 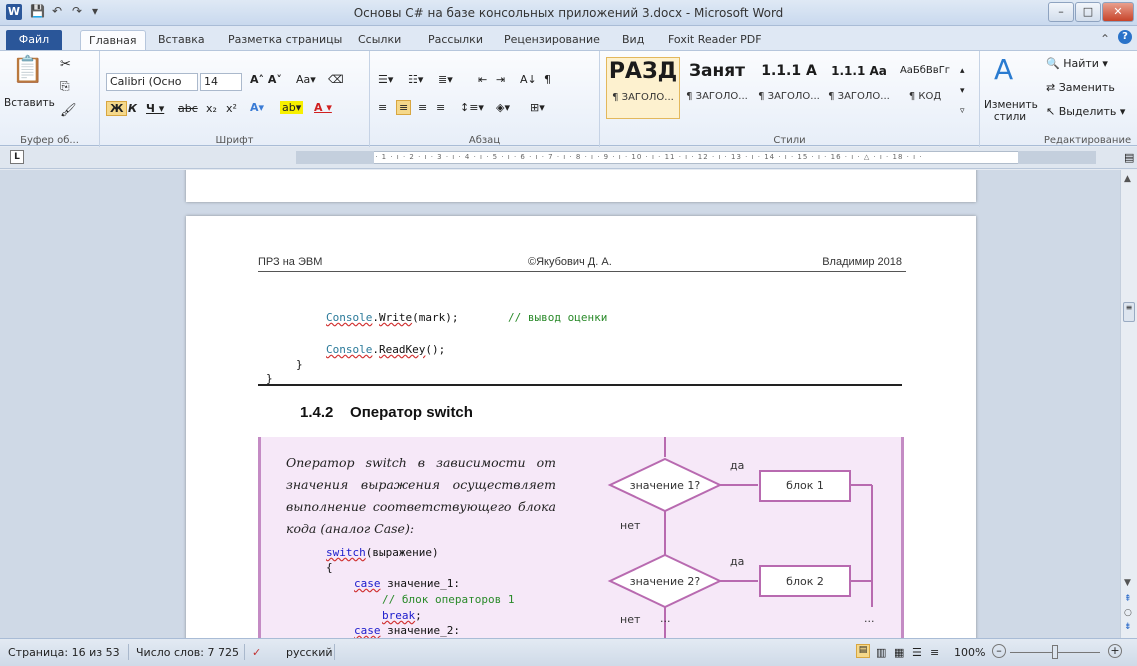 I want to click on line-spacing-icon: ↕≡▾, so click(x=472, y=107).